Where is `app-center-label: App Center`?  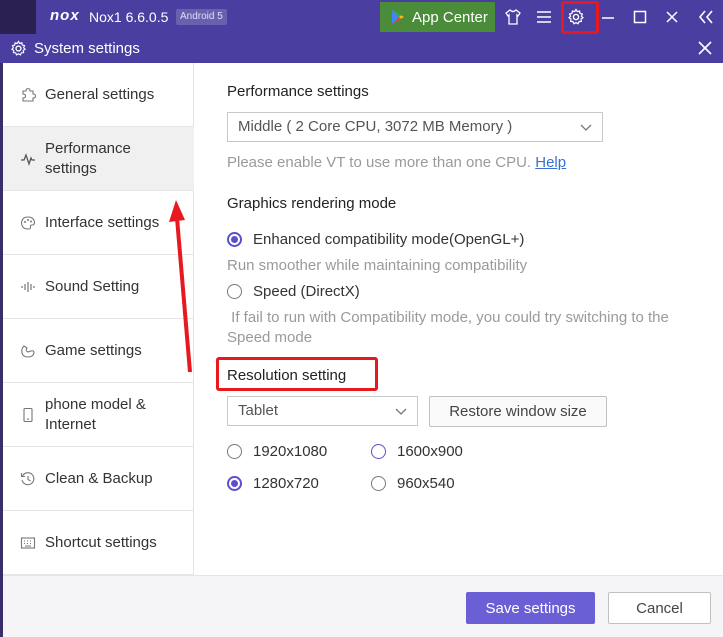
app-center-label: App Center is located at coordinates (450, 17).